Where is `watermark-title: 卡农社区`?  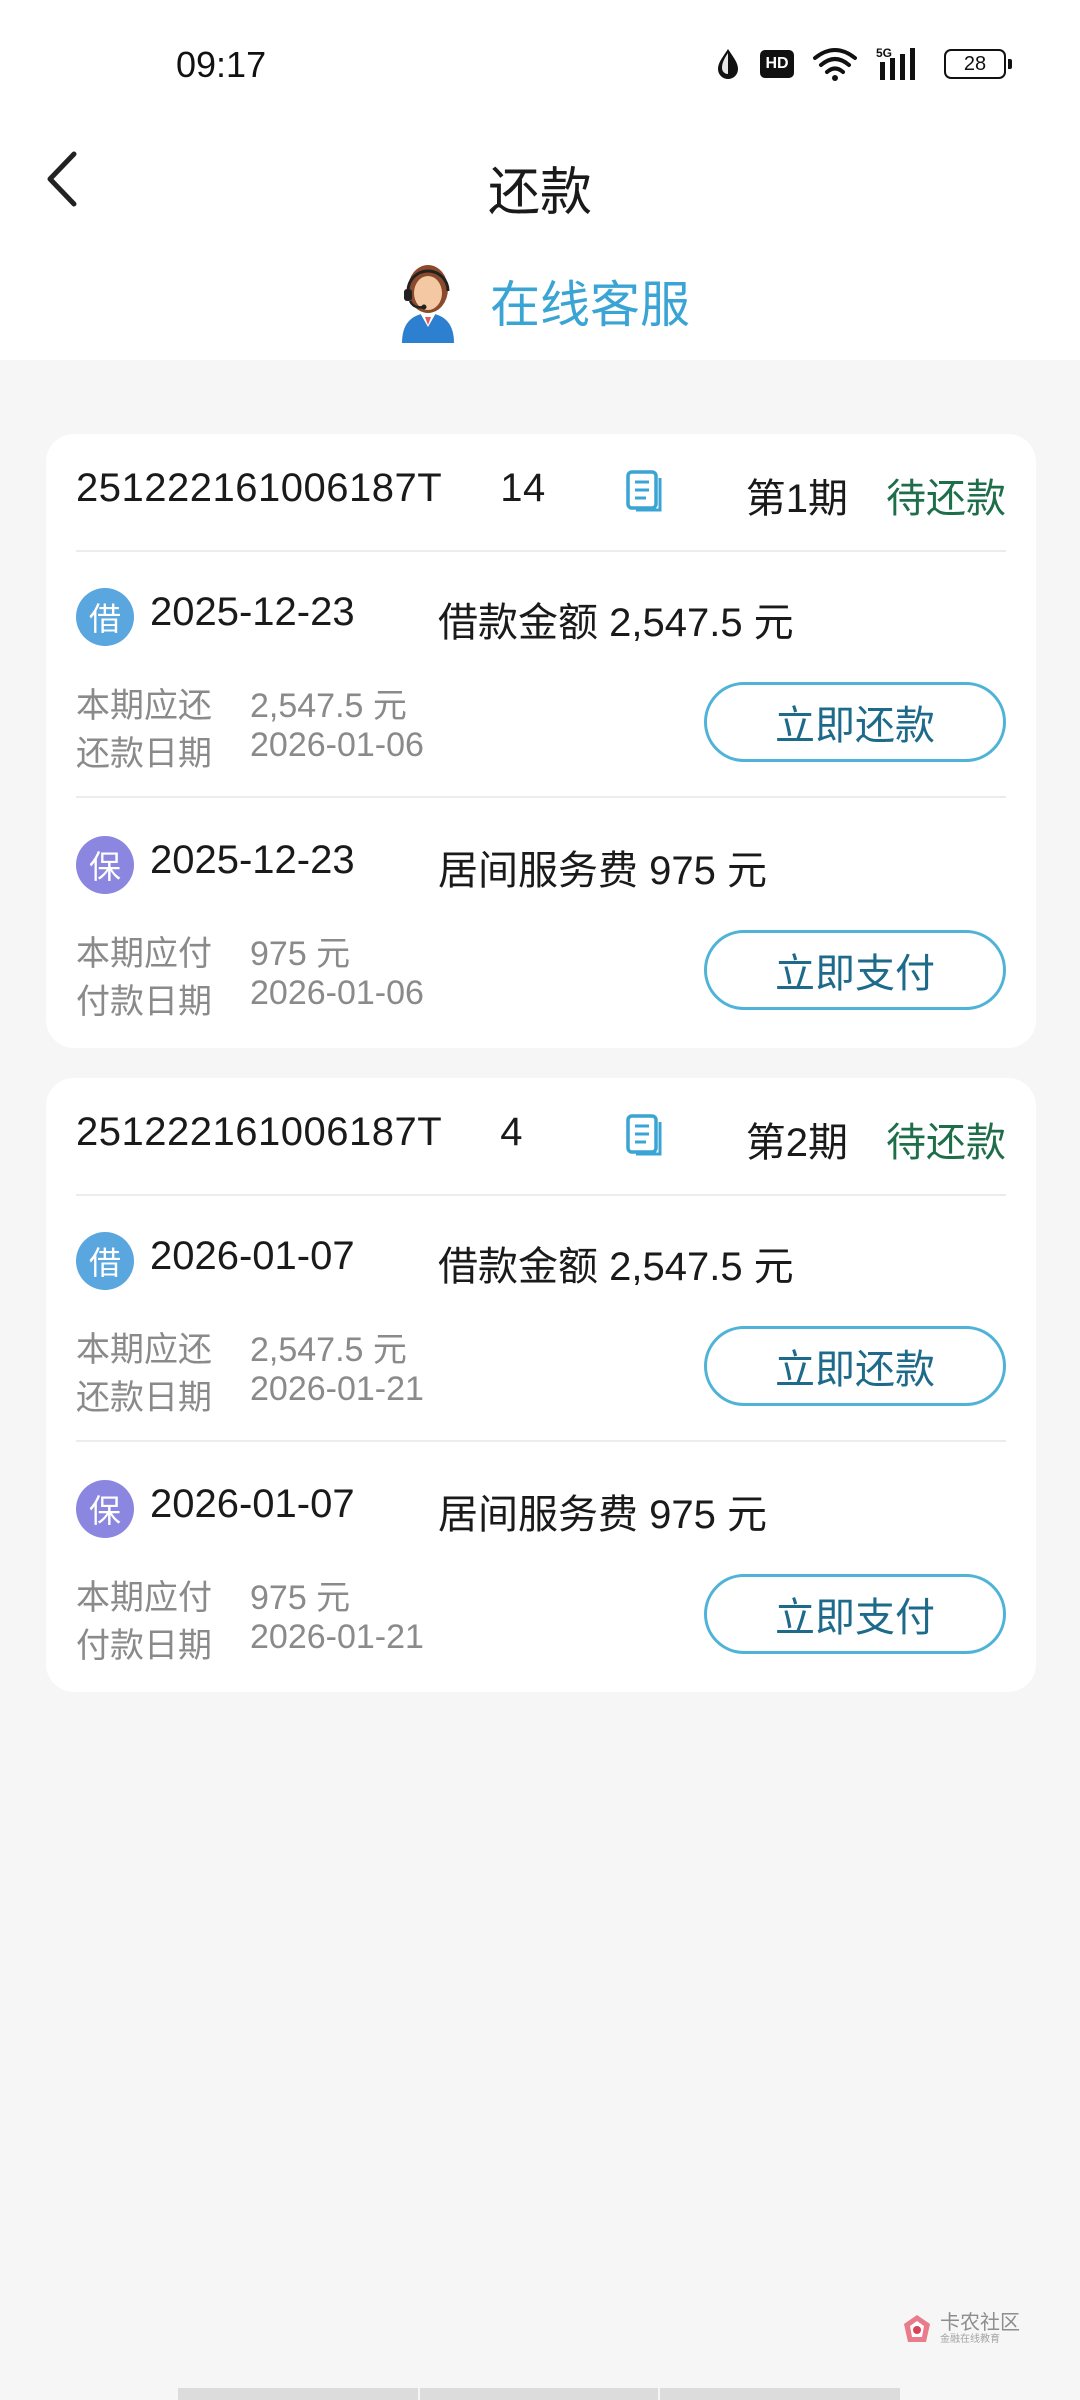 watermark-title: 卡农社区 is located at coordinates (980, 2323).